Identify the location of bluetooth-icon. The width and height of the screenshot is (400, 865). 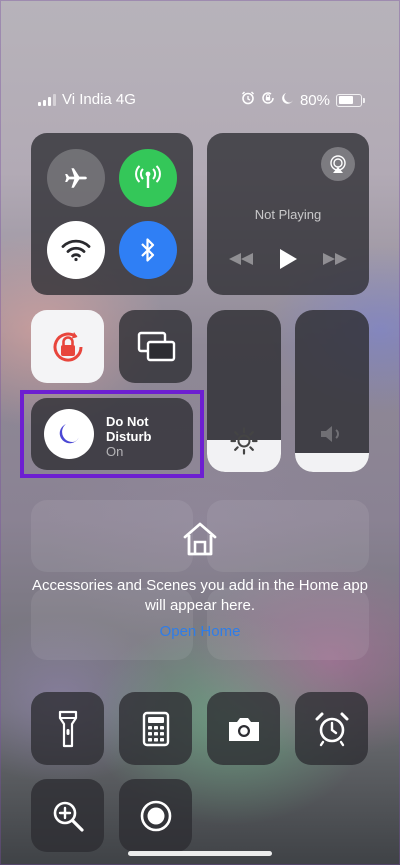
(148, 250).